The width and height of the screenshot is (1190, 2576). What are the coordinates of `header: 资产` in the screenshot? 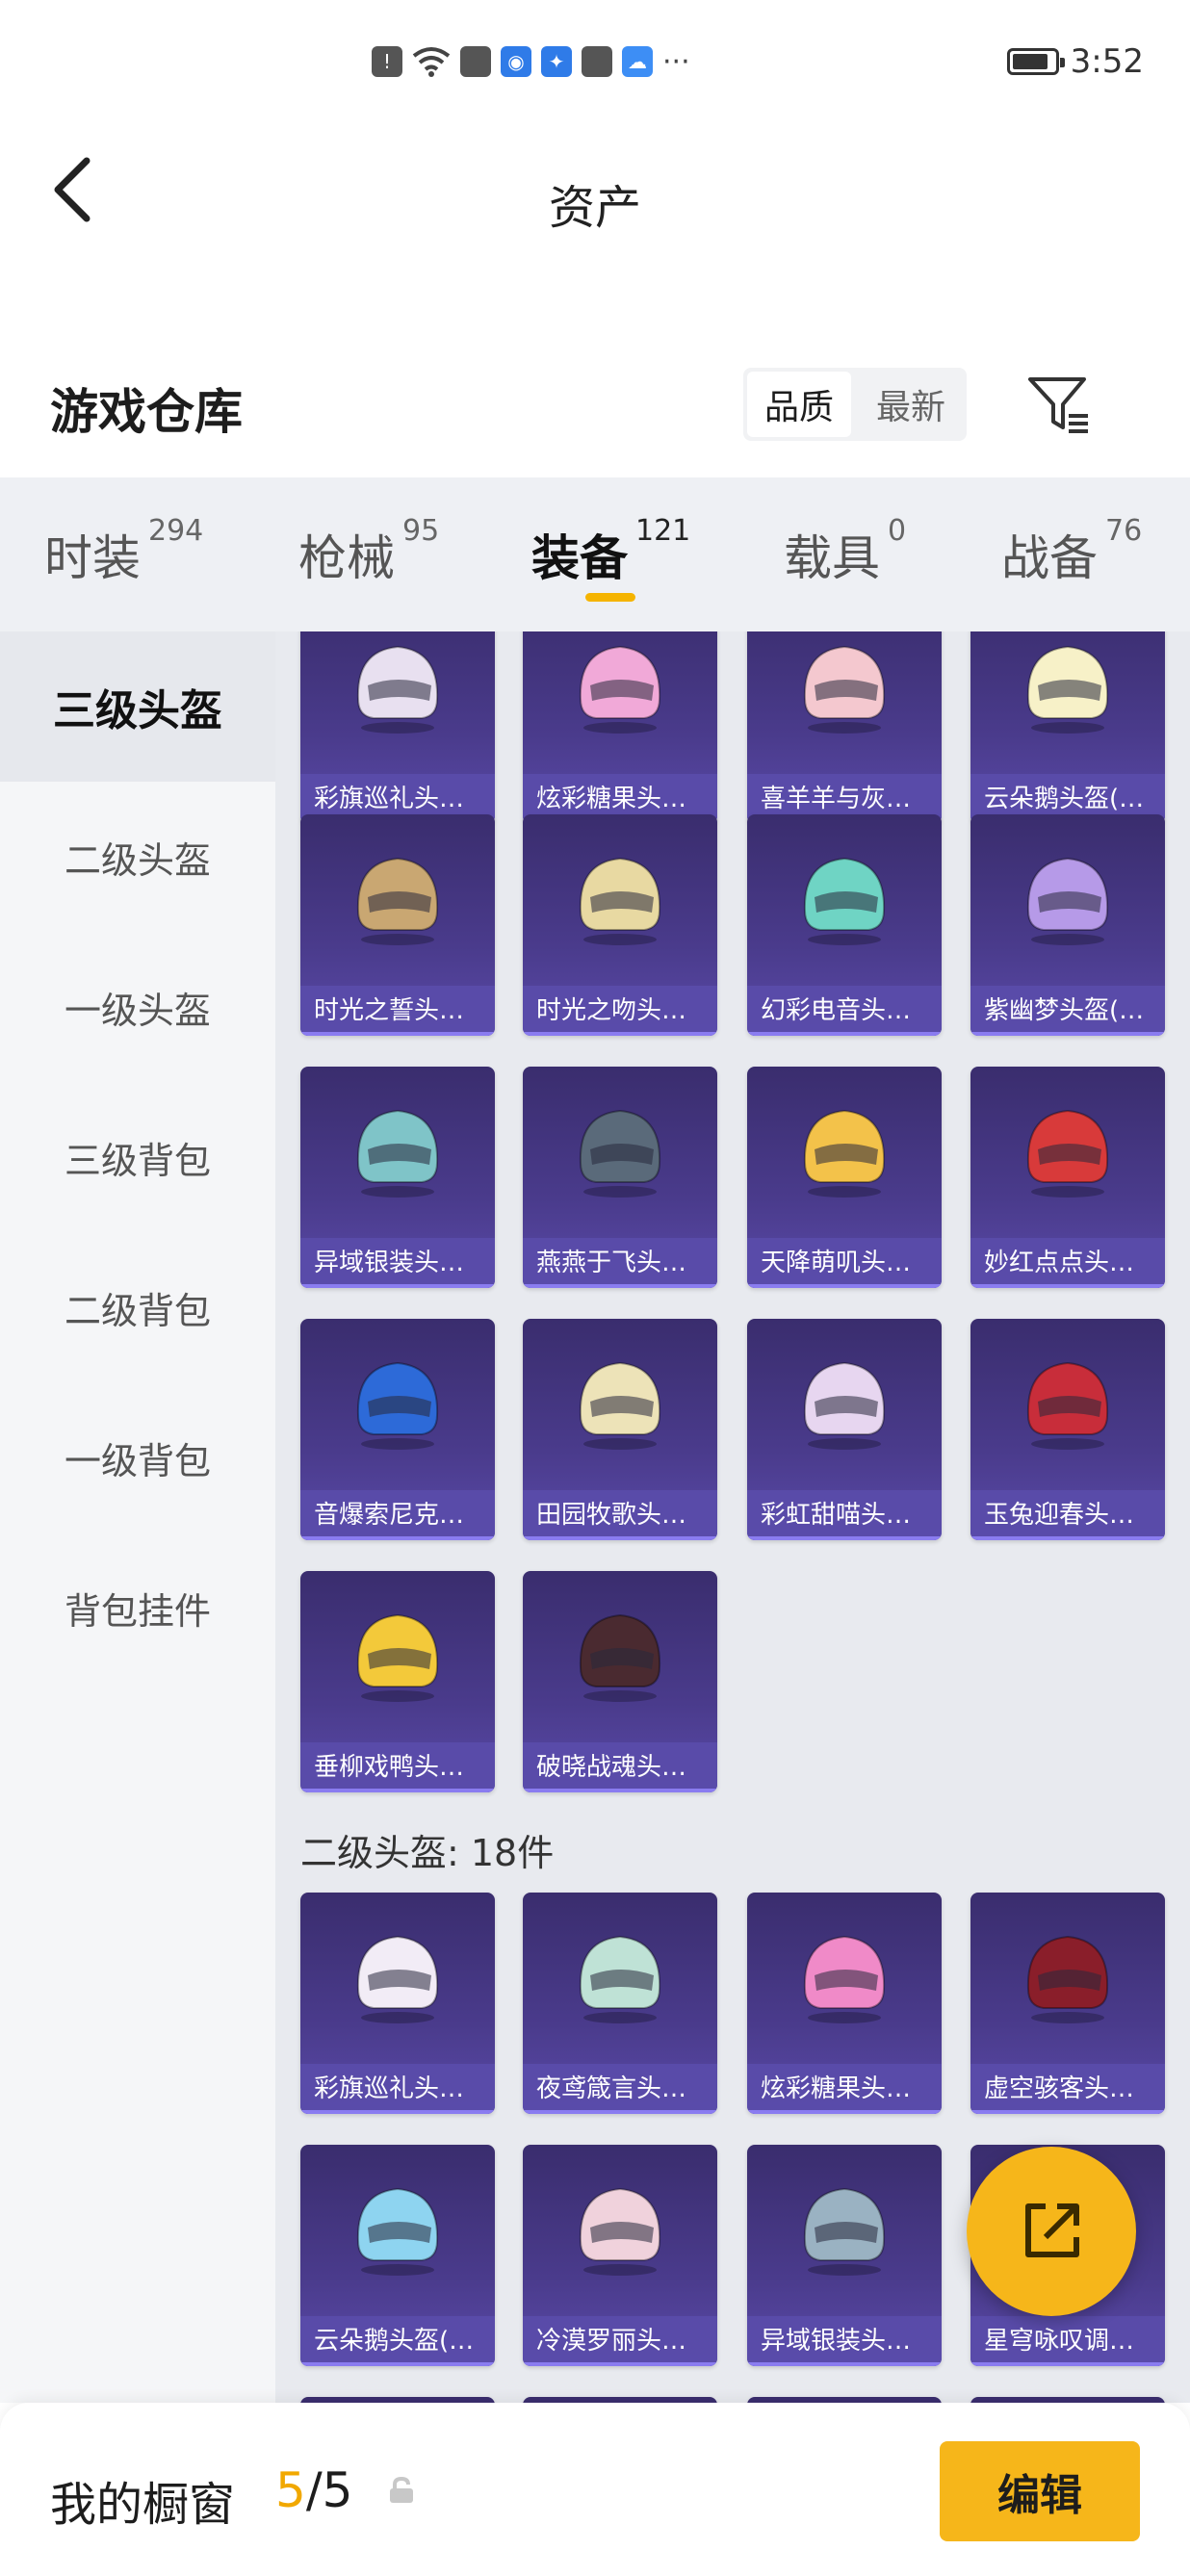 It's located at (595, 198).